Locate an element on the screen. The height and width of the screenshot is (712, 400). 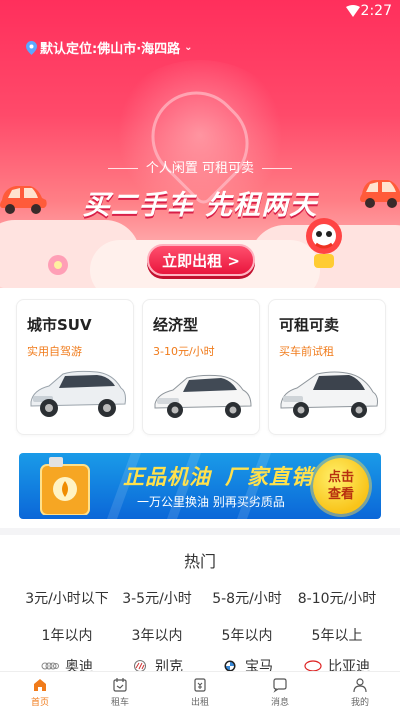
tab-label: 出租 is located at coordinates (199, 702).